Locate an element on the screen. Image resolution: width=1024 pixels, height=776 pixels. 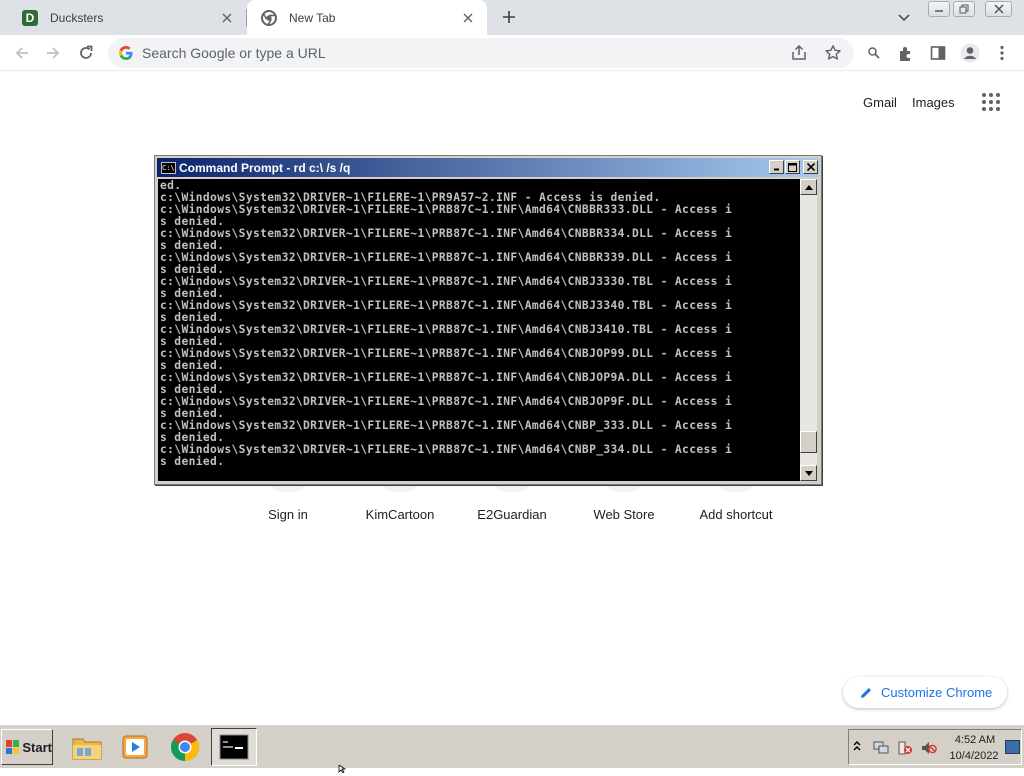
window-restore-button is located at coordinates (964, 9).